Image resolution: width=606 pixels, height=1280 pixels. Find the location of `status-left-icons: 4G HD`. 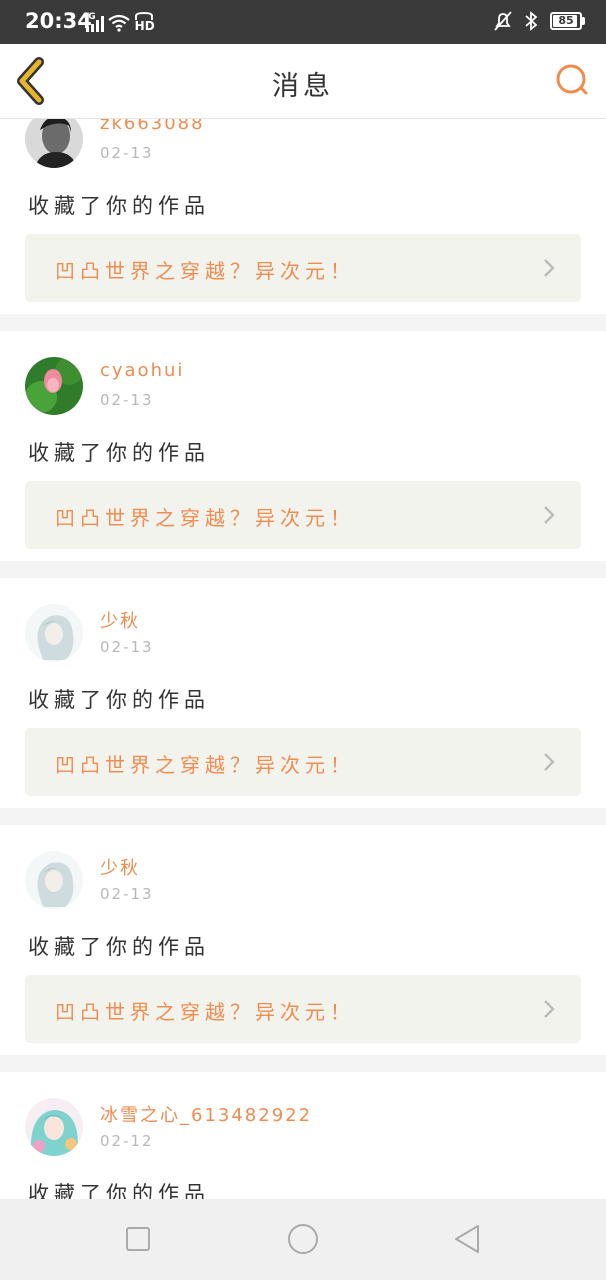

status-left-icons: 4G HD is located at coordinates (118, 22).